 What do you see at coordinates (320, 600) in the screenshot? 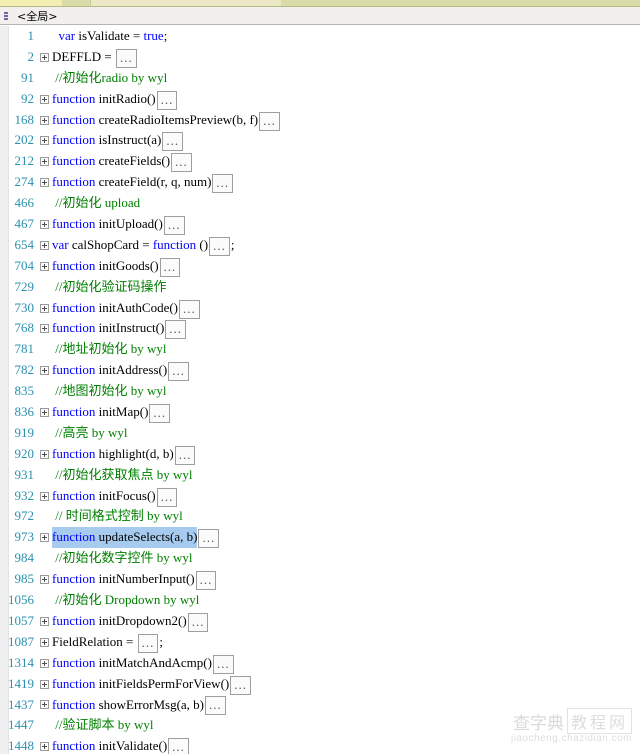
I see `code-line: 1056 //初始化 Dropdown by wyl` at bounding box center [320, 600].